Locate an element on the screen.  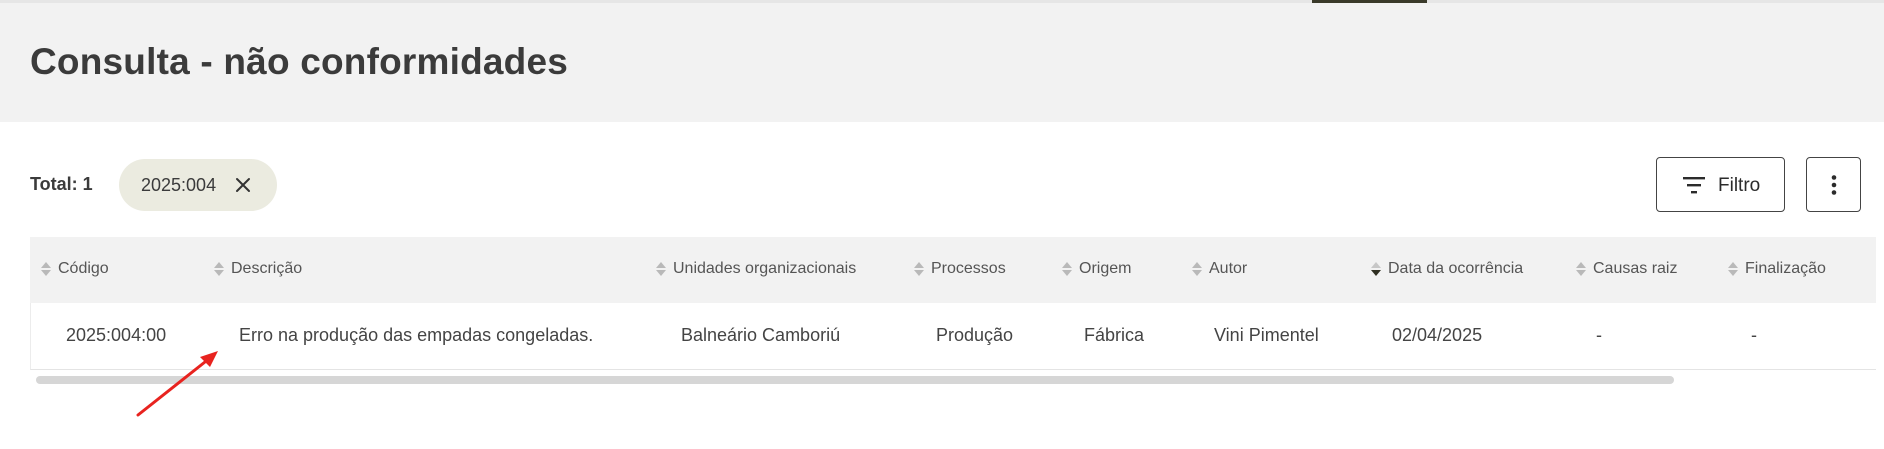
close-icon is located at coordinates (243, 185).